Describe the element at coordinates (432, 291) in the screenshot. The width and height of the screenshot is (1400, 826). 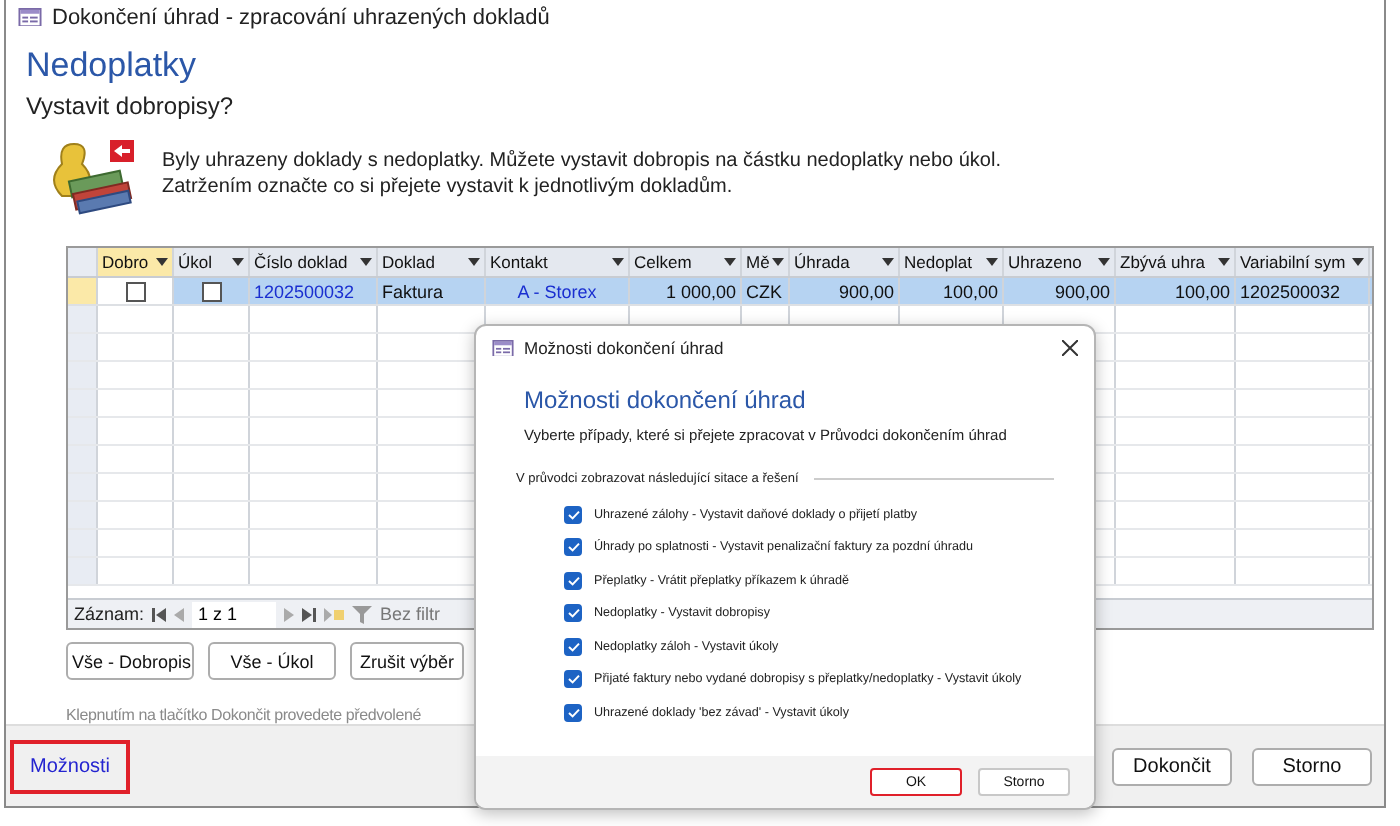
I see `table-cell: Faktura` at that location.